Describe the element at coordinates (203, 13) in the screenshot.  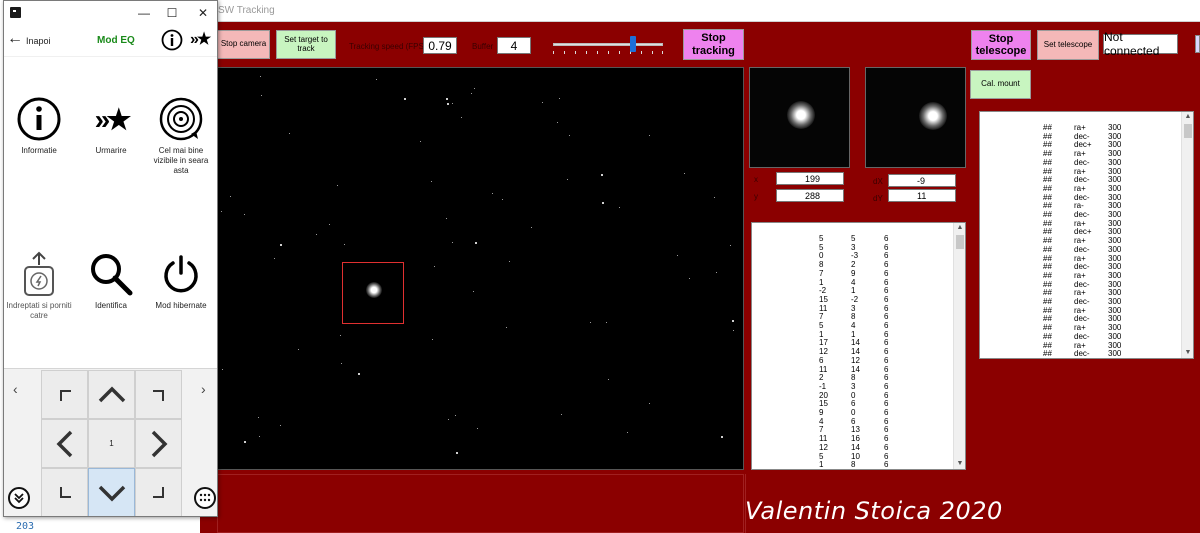
I see `close-button: ✕` at that location.